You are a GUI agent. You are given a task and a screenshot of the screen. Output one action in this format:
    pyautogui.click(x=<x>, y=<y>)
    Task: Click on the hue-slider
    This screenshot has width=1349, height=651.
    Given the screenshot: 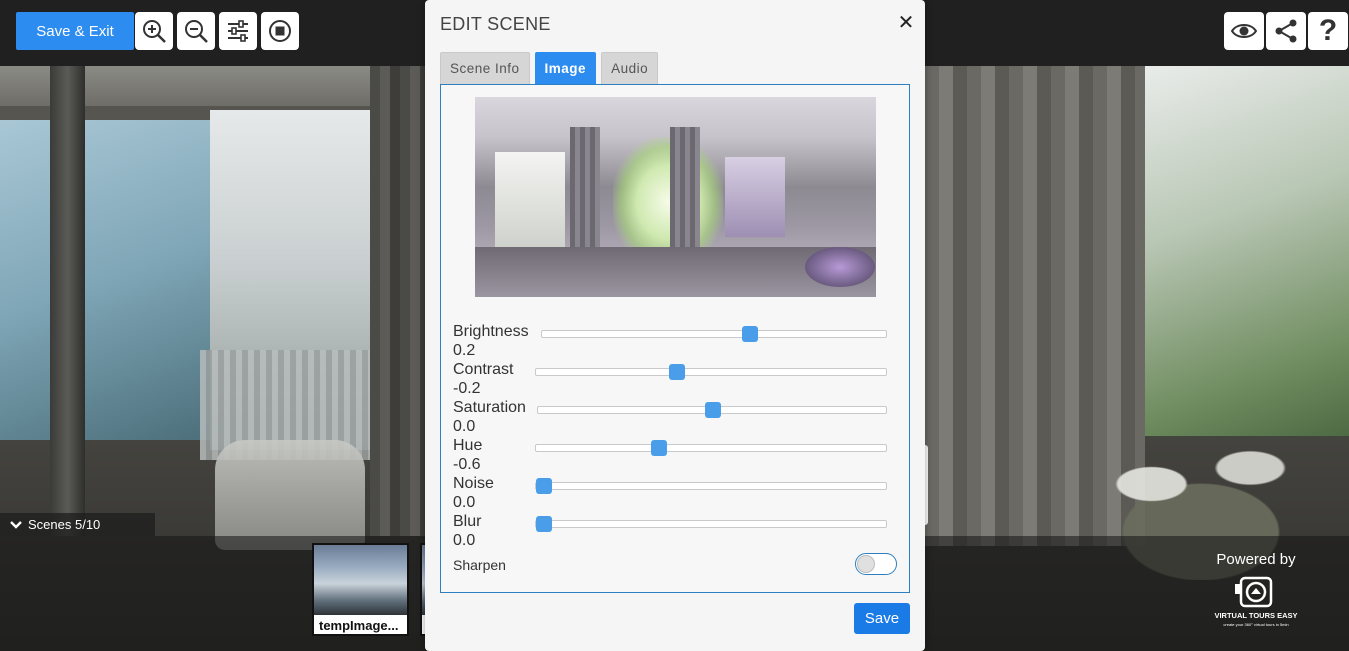 What is the action you would take?
    pyautogui.click(x=711, y=448)
    